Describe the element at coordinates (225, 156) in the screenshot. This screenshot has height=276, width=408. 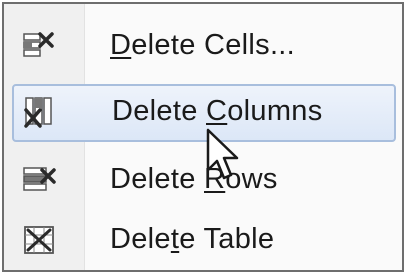
I see `arrow-pointer-icon` at that location.